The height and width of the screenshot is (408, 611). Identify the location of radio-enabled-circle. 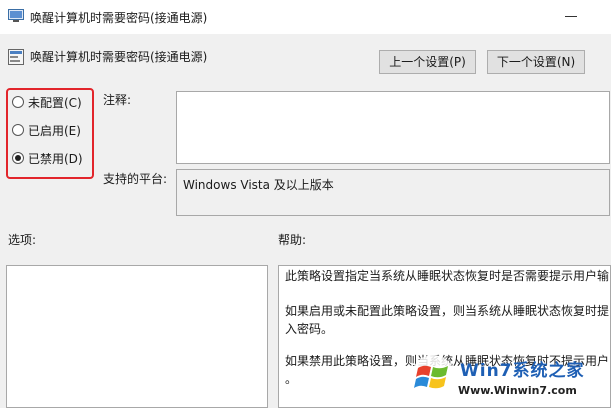
(18, 130).